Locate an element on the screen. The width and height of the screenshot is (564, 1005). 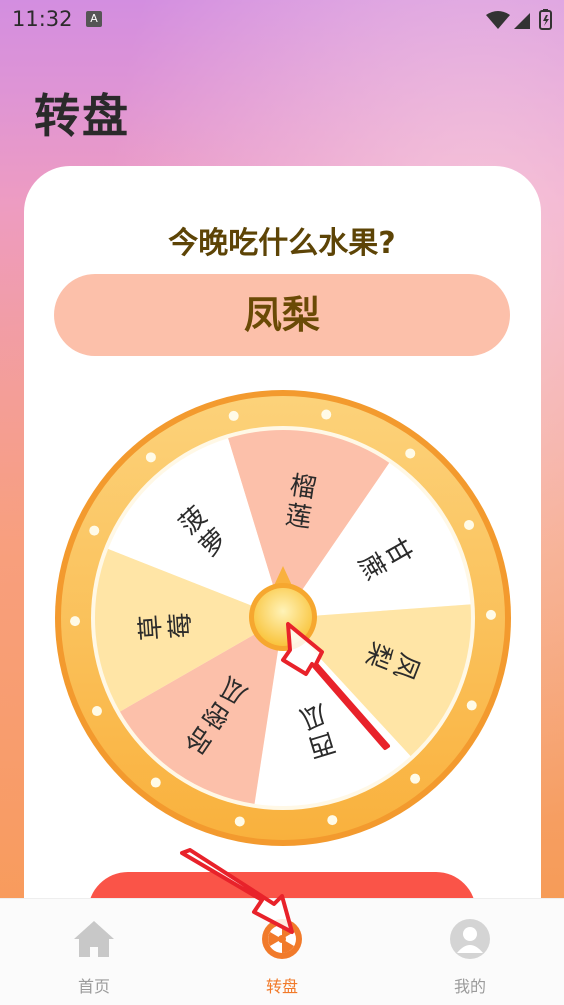
status-time: 11:32 is located at coordinates (42, 19).